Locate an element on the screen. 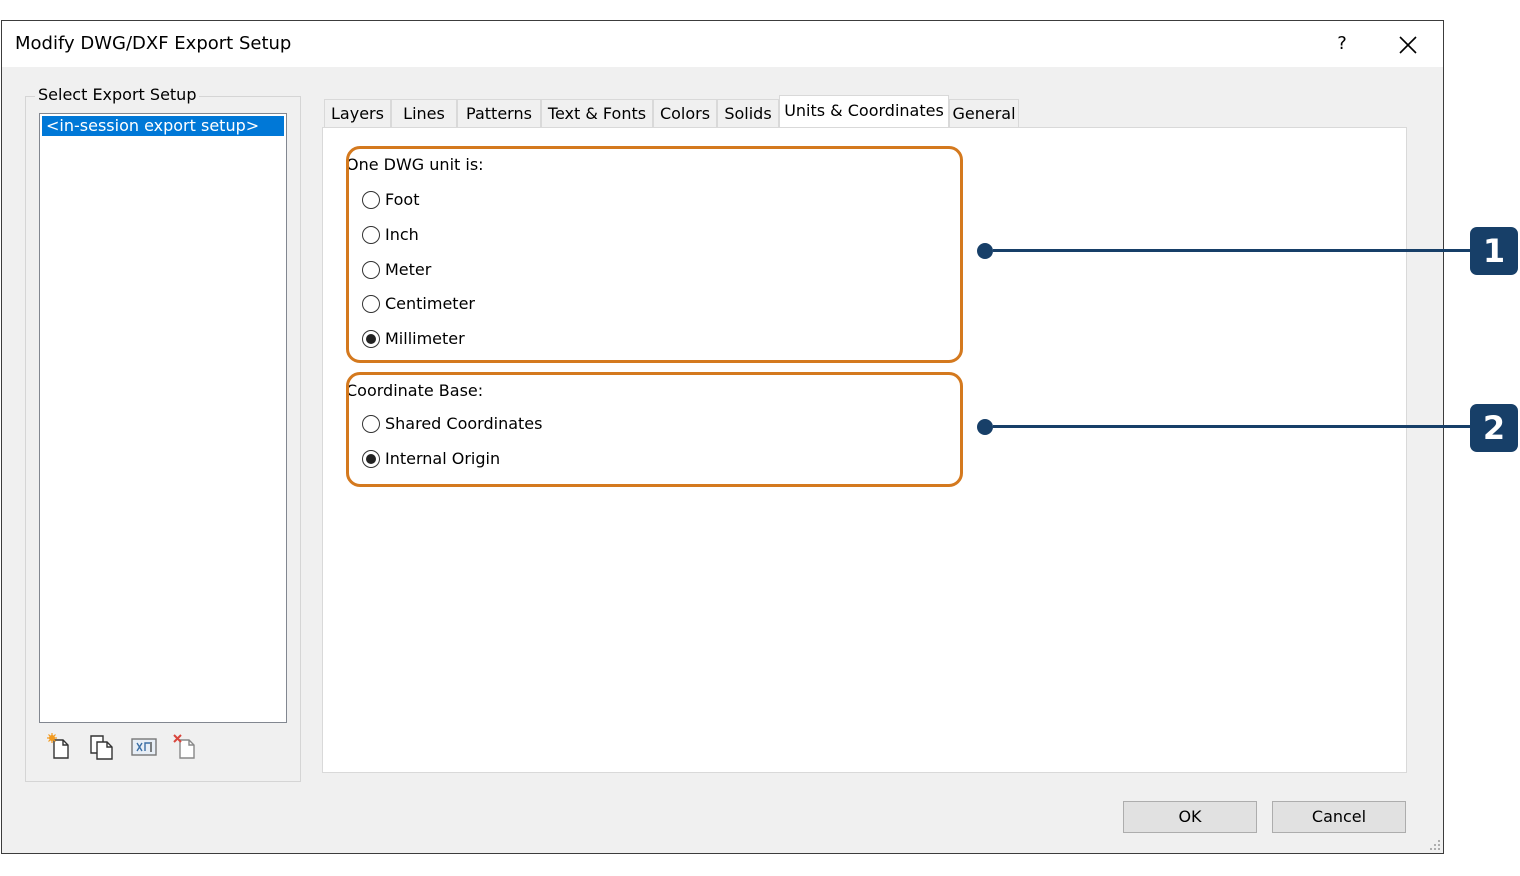 The height and width of the screenshot is (876, 1520). setup-list-item: <in-session export setup> is located at coordinates (163, 126).